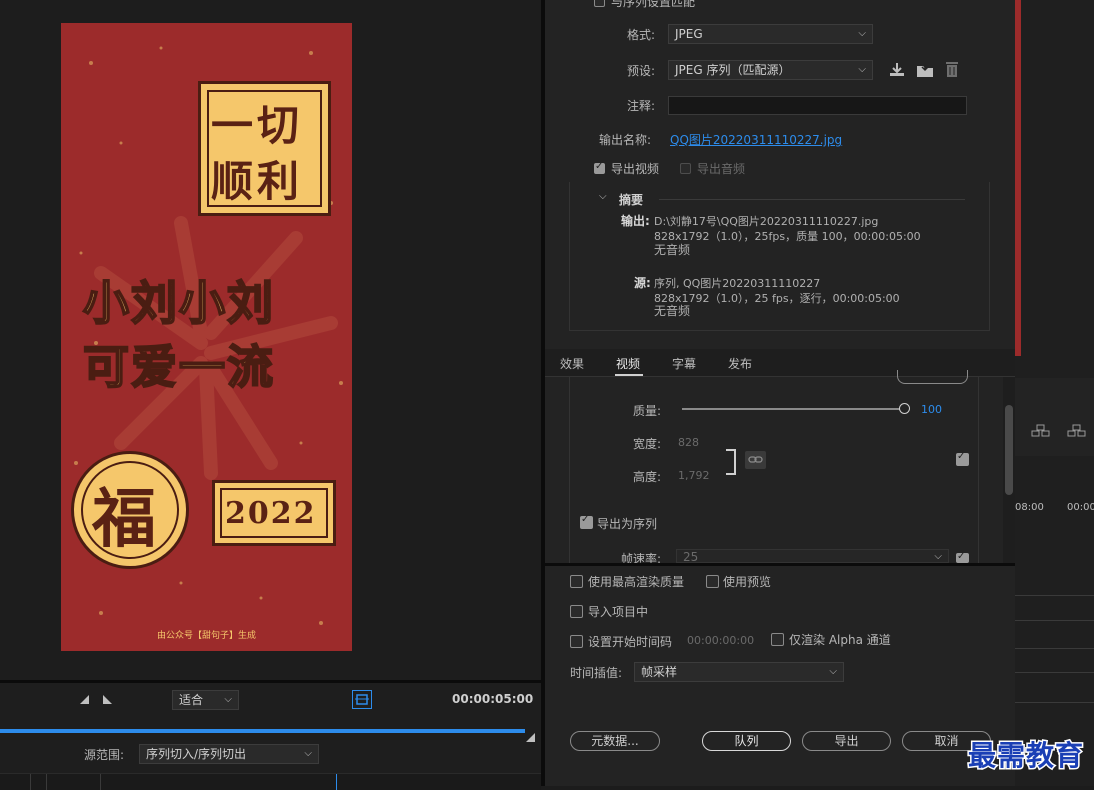  What do you see at coordinates (925, 69) in the screenshot?
I see `import-preset-icon` at bounding box center [925, 69].